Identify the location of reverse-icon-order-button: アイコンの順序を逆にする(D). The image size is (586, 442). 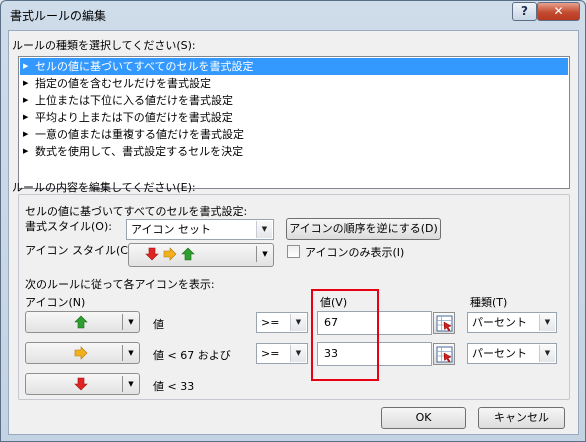
(363, 229).